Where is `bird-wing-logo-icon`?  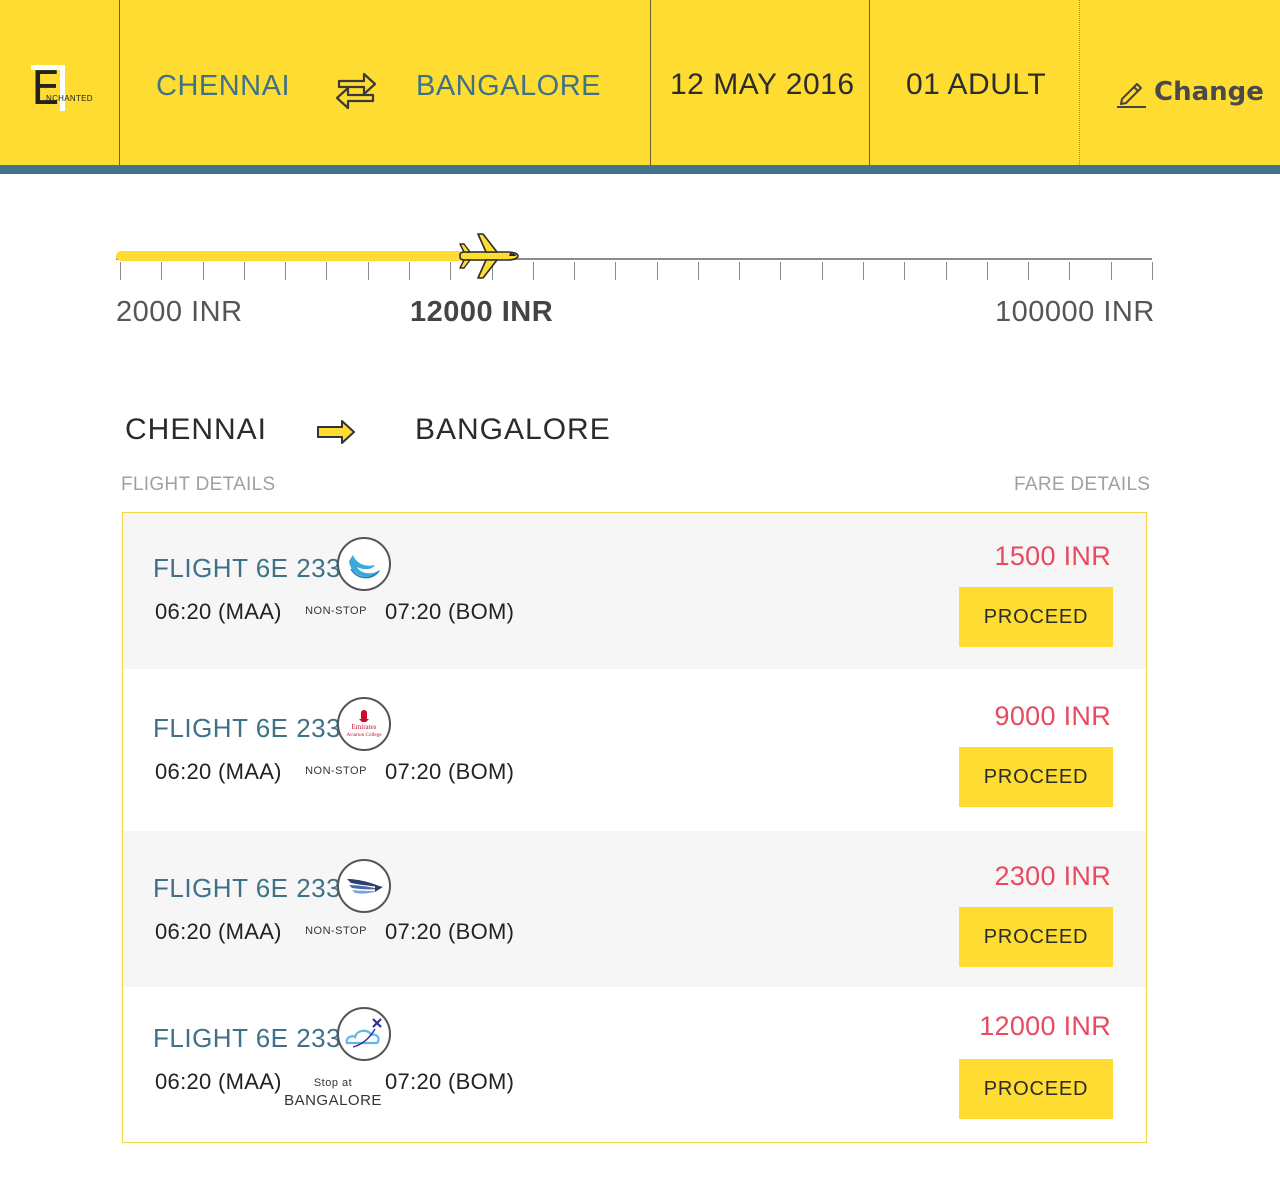 bird-wing-logo-icon is located at coordinates (365, 886).